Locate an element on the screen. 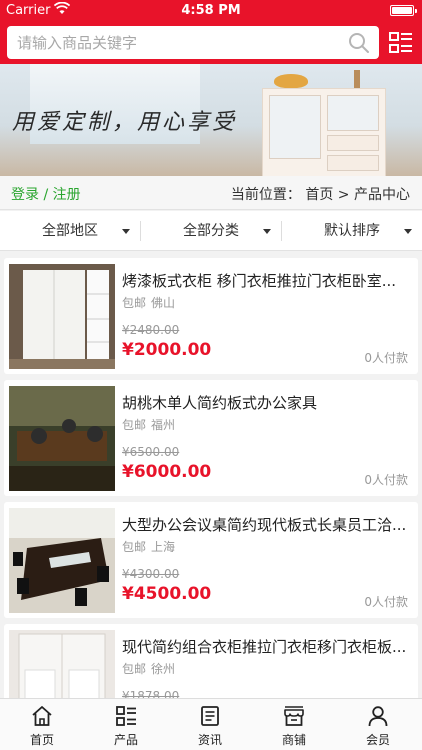 The image size is (422, 750). status-bar: Carrier 4:58 PM is located at coordinates (211, 11).